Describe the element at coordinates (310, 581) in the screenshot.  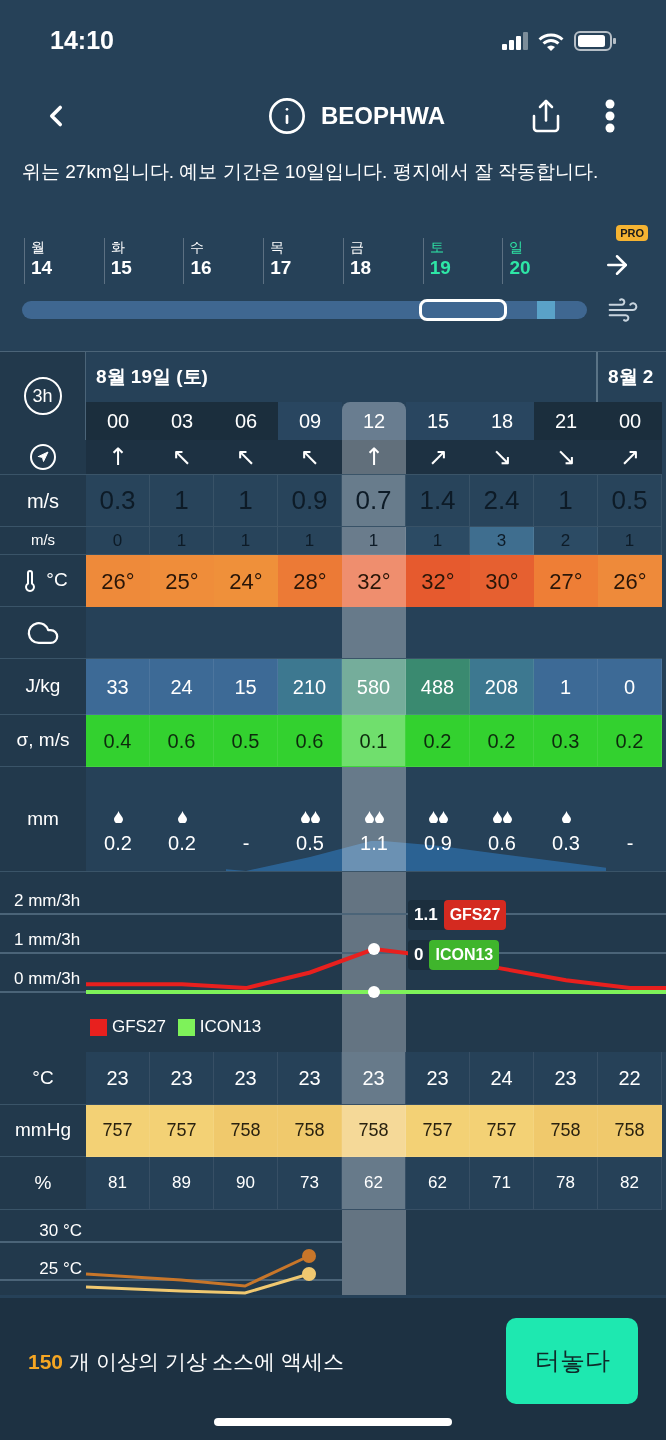
I see `table-cell: 28°` at that location.